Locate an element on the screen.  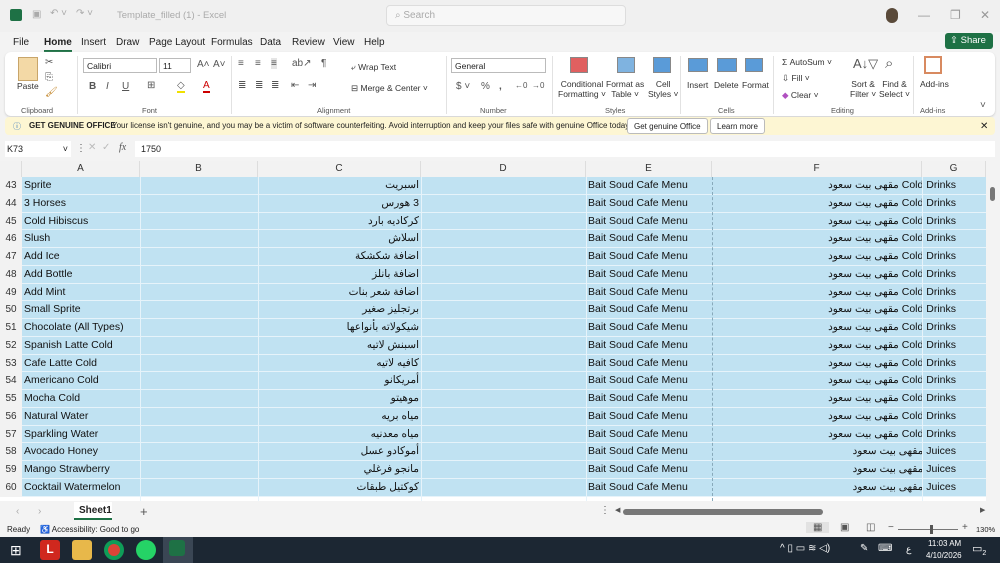
row-number: 47 is located at coordinates (11, 257).